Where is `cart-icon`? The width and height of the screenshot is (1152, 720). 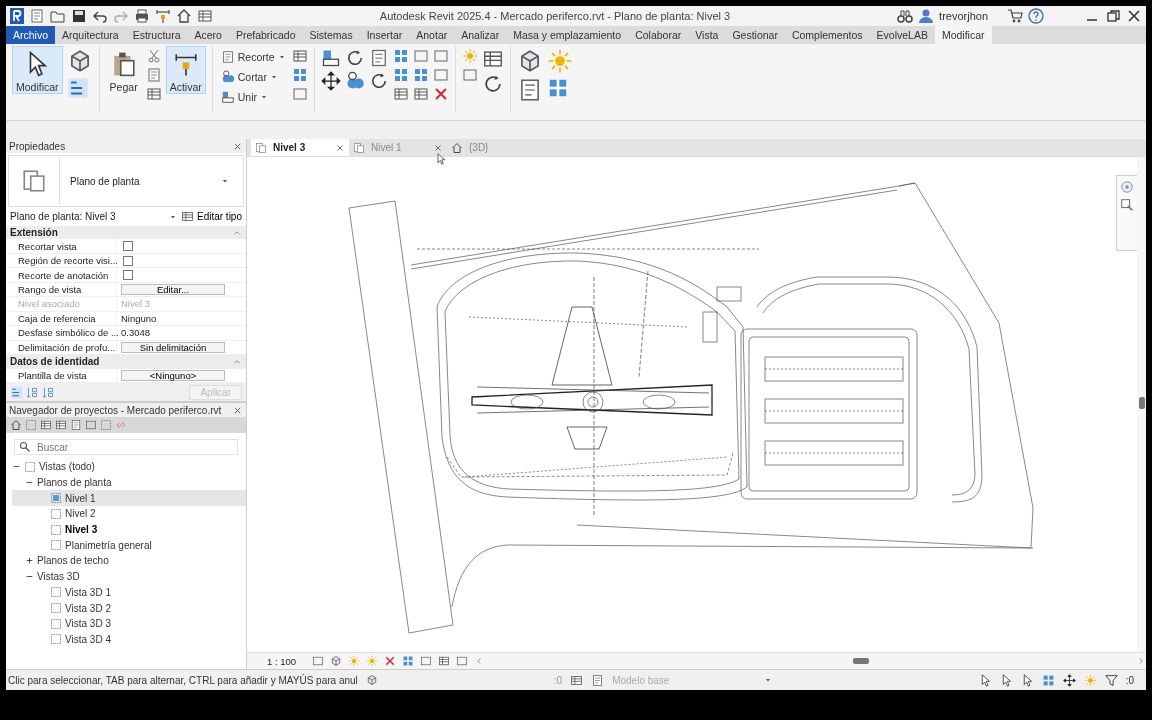
cart-icon is located at coordinates (1015, 16).